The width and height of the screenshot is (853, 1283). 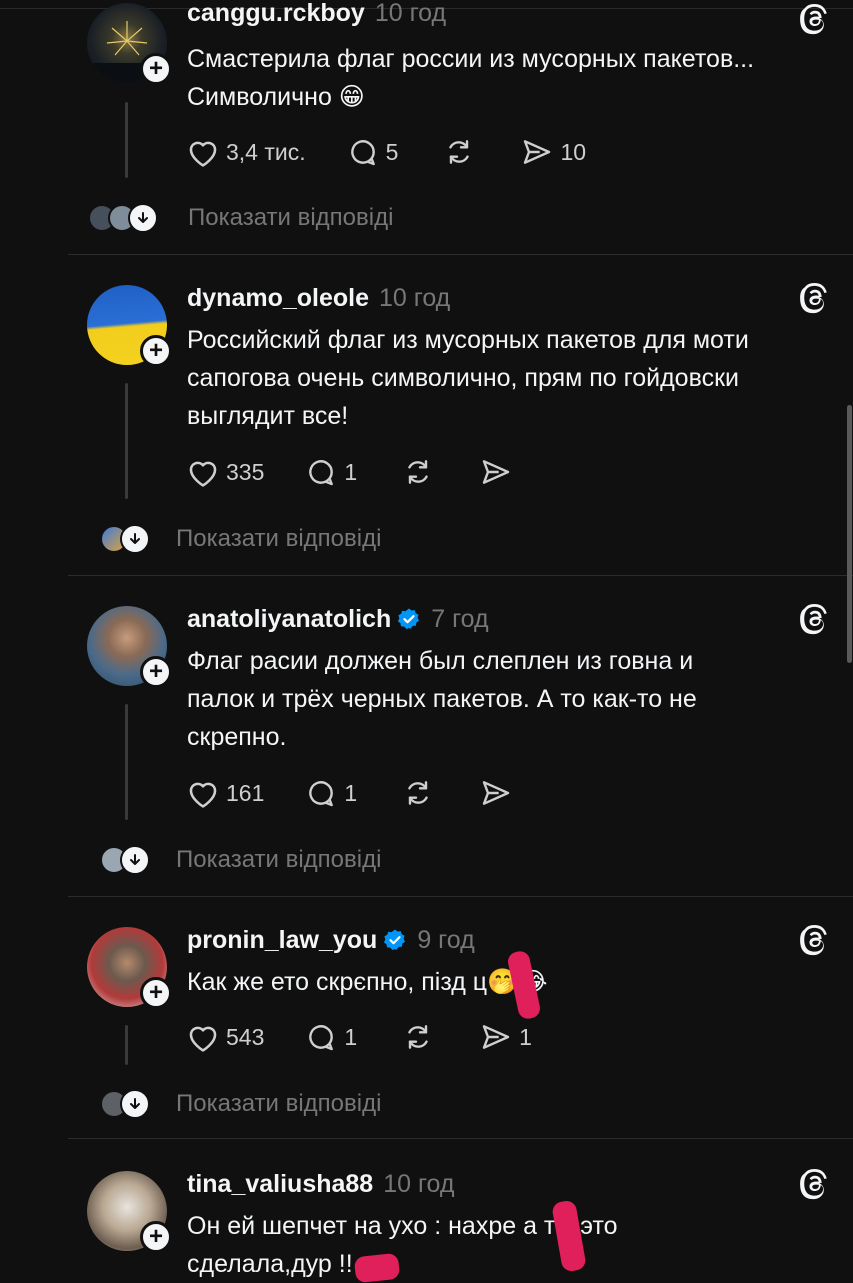 I want to click on post-text-line: Флаг расии должен был слеплен из говна и, so click(x=440, y=661).